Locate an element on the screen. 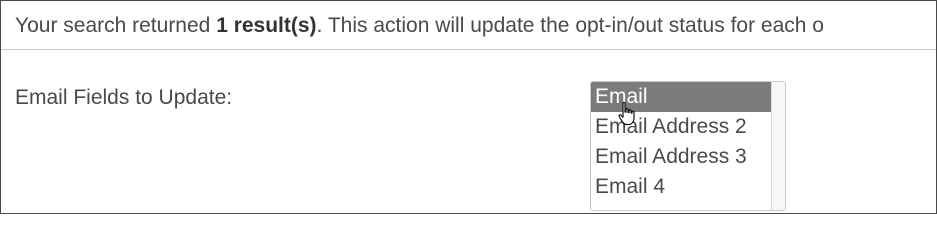 This screenshot has height=240, width=937. option-email: Email is located at coordinates (681, 97).